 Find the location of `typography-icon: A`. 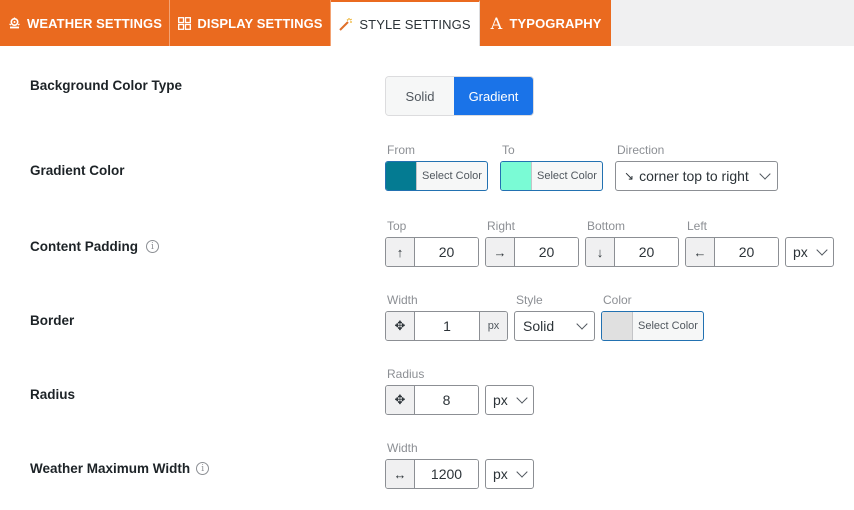

typography-icon: A is located at coordinates (496, 23).